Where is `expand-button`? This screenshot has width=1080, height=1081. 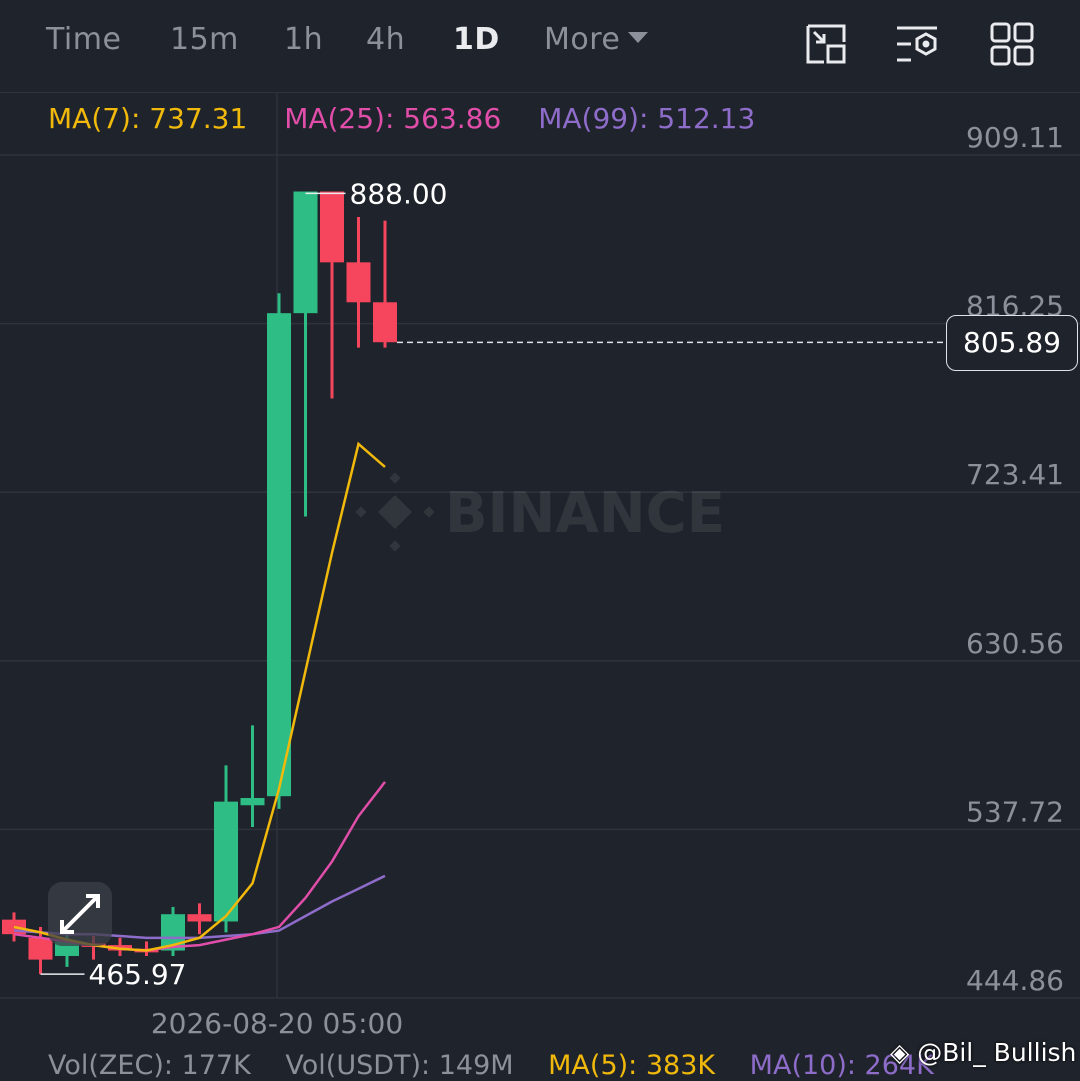 expand-button is located at coordinates (80, 914).